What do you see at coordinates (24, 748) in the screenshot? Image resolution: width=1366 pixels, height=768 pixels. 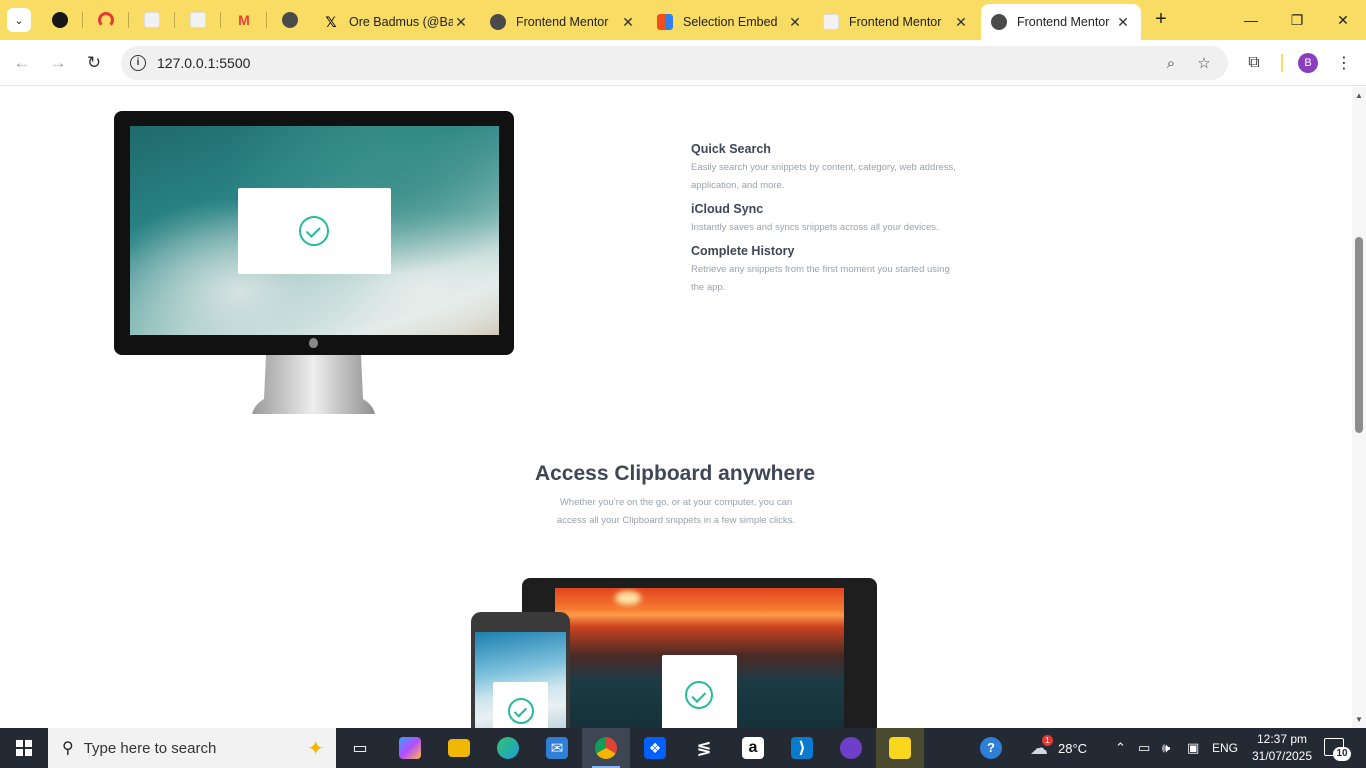 I see `start-button` at bounding box center [24, 748].